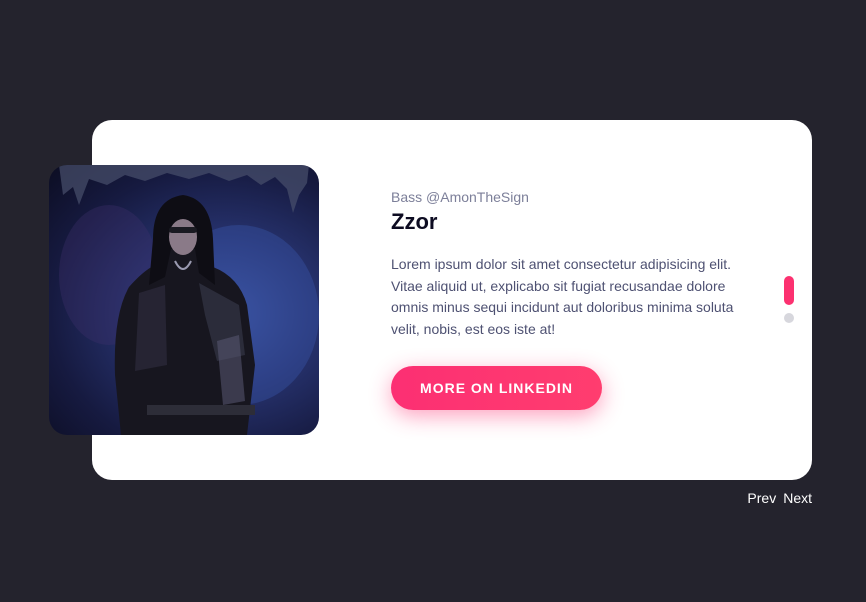  I want to click on next-button: Next, so click(797, 498).